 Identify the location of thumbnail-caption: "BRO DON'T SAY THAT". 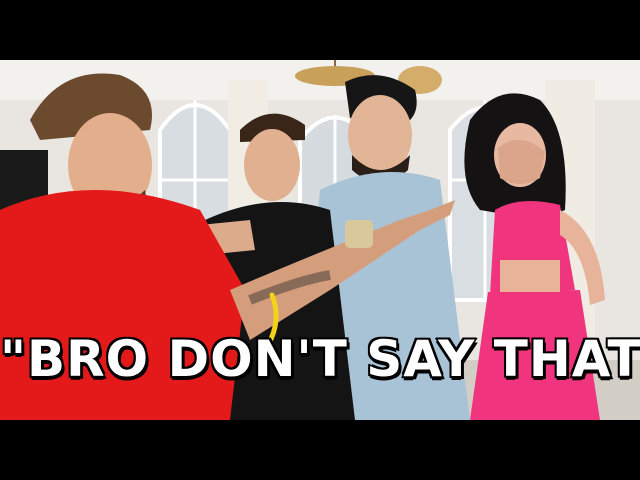
(320, 359).